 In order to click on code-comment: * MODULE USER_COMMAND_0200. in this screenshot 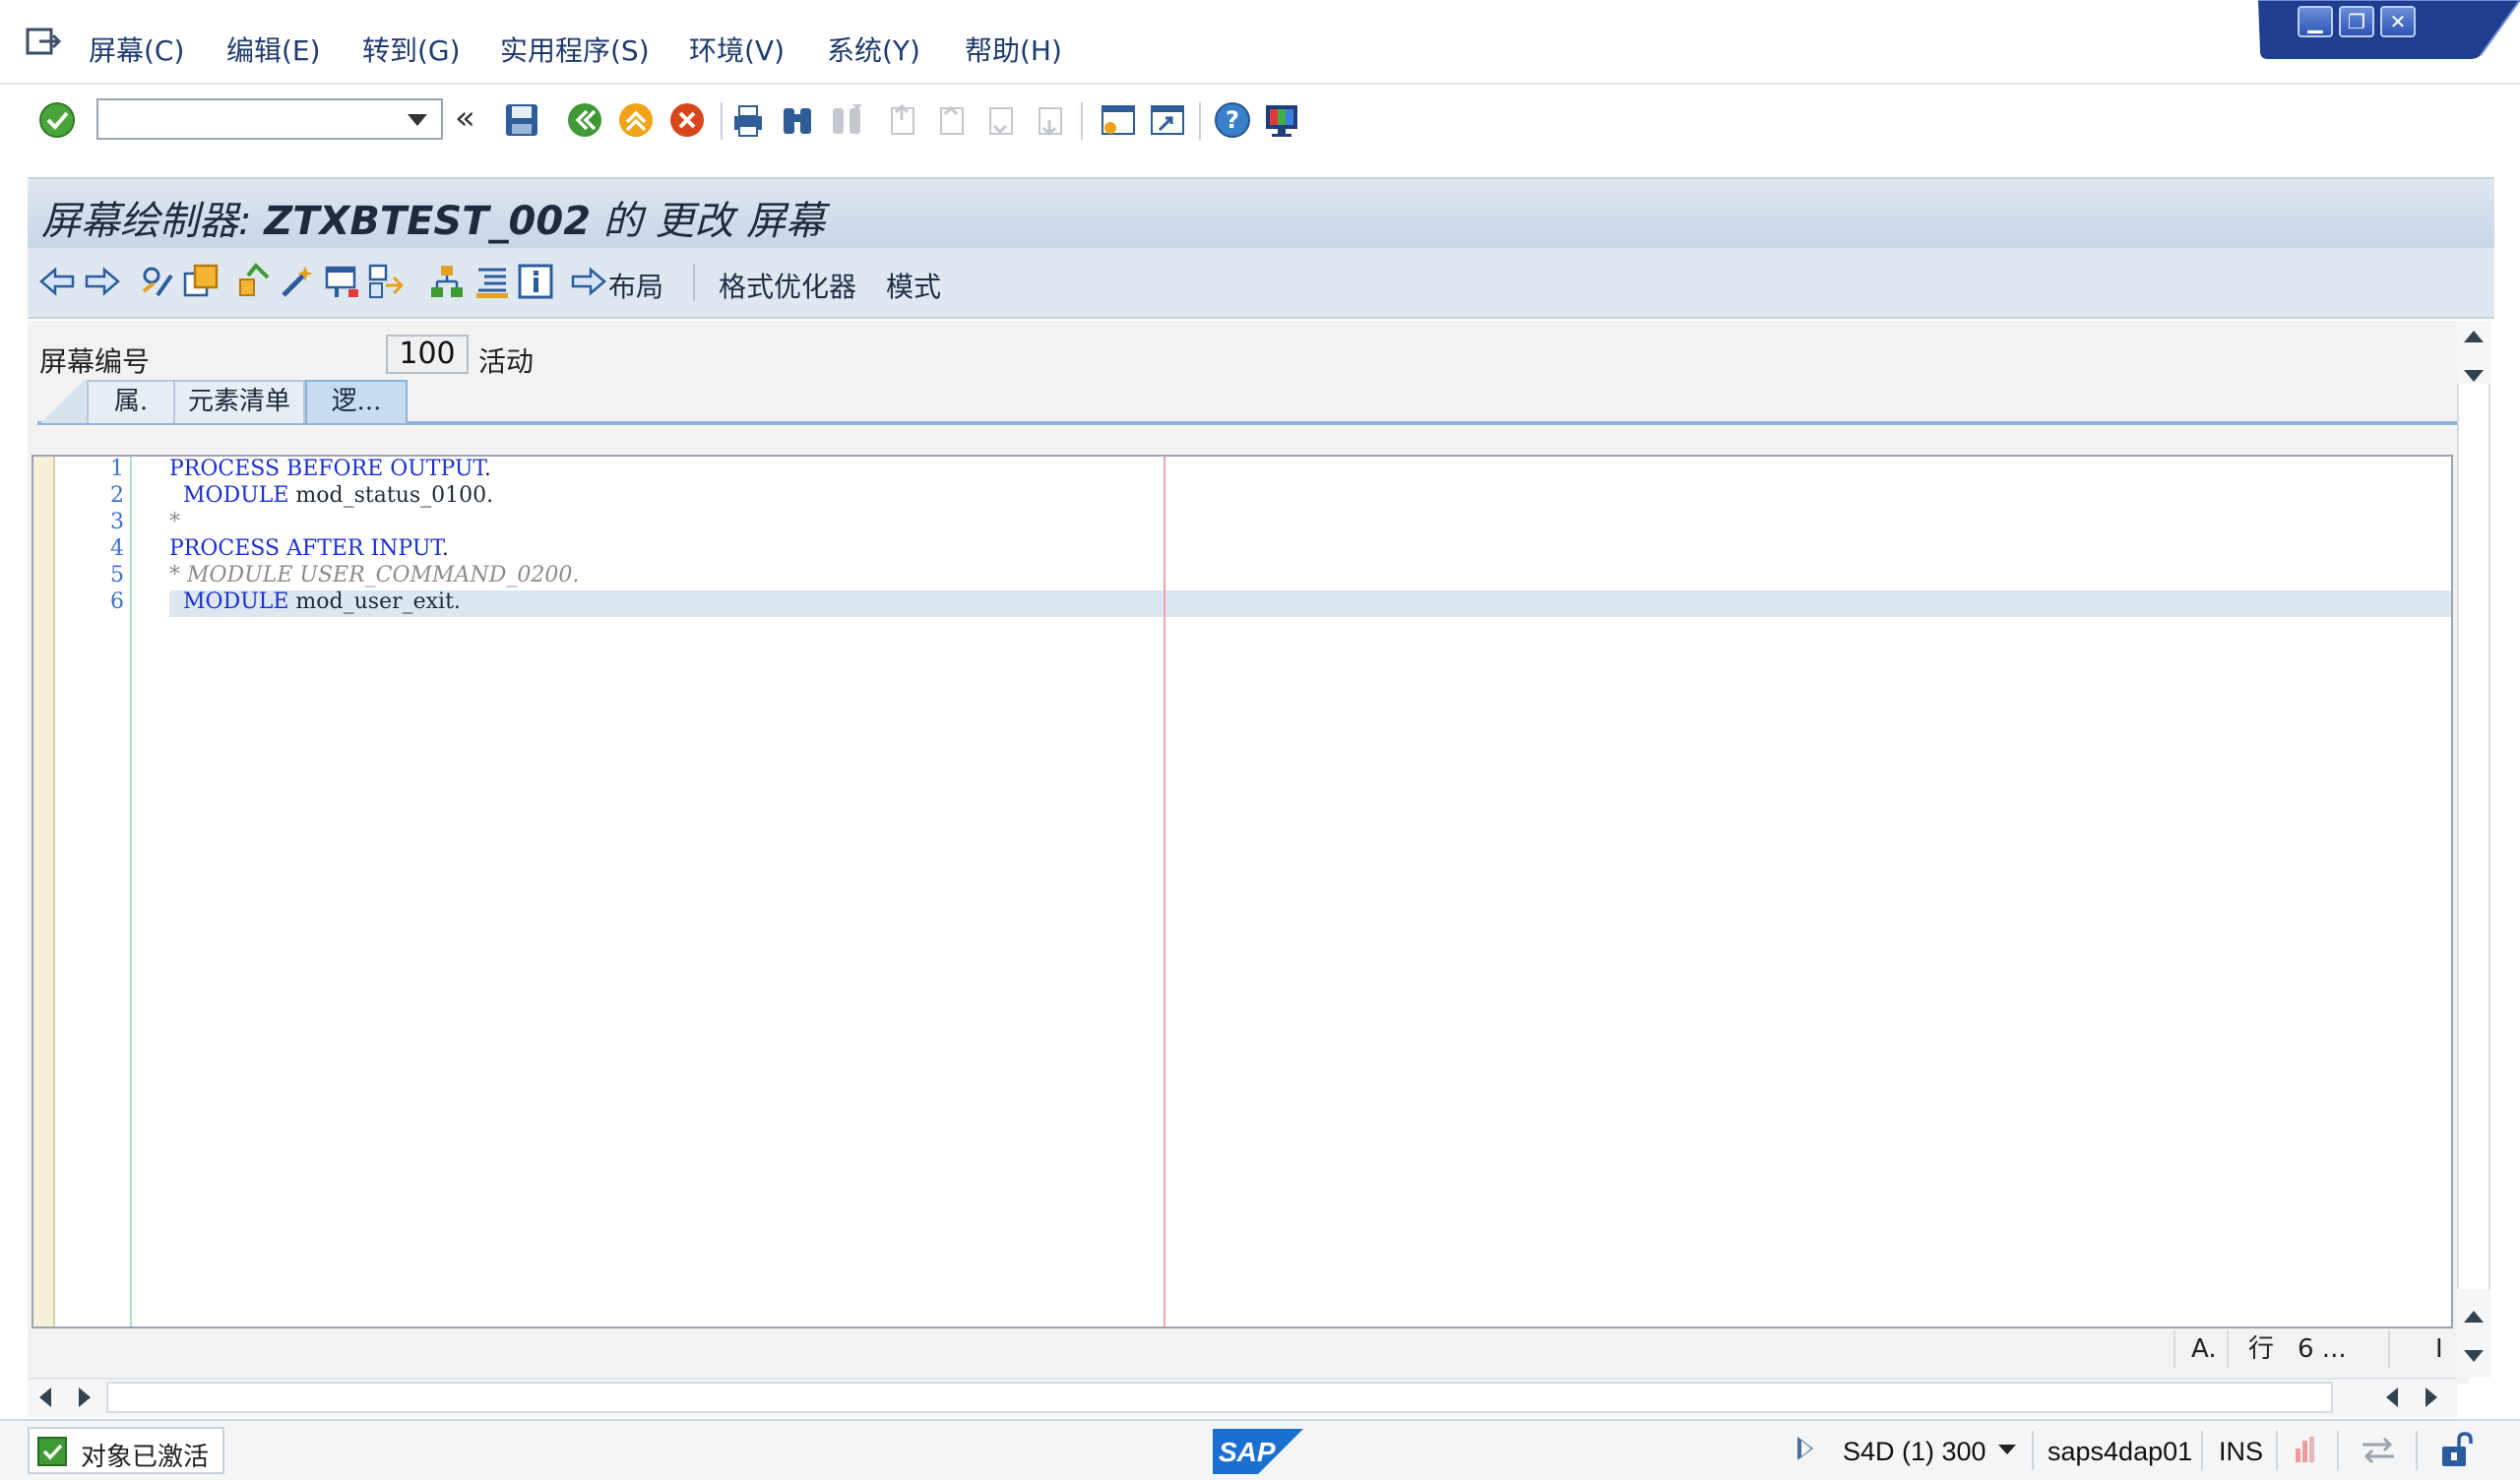, I will do `click(374, 575)`.